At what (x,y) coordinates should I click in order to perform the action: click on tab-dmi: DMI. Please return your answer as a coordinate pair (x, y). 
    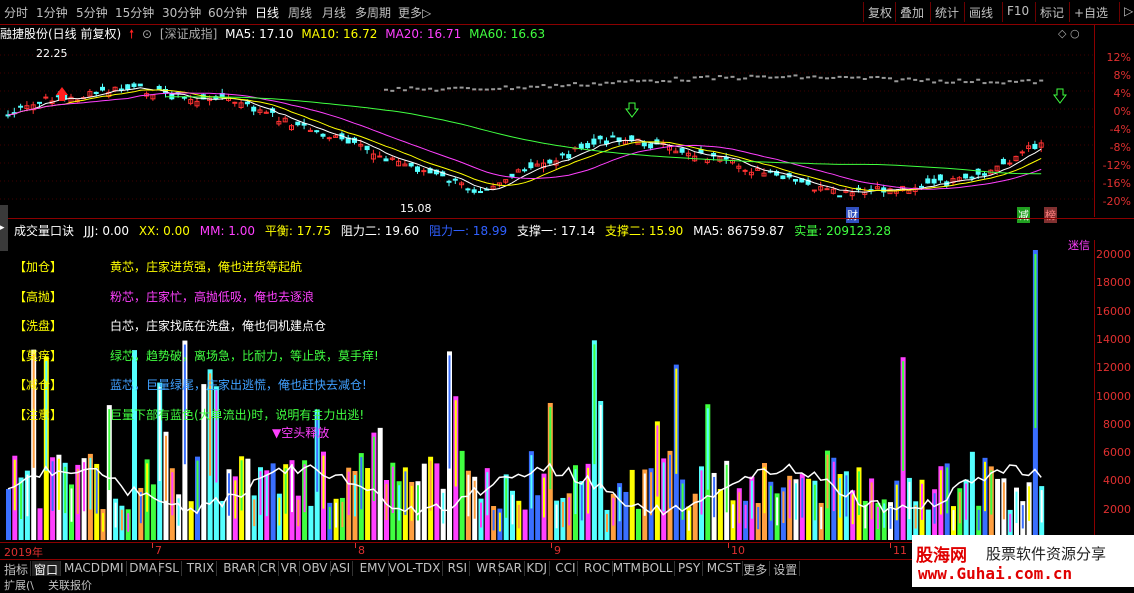
    Looking at the image, I should click on (112, 568).